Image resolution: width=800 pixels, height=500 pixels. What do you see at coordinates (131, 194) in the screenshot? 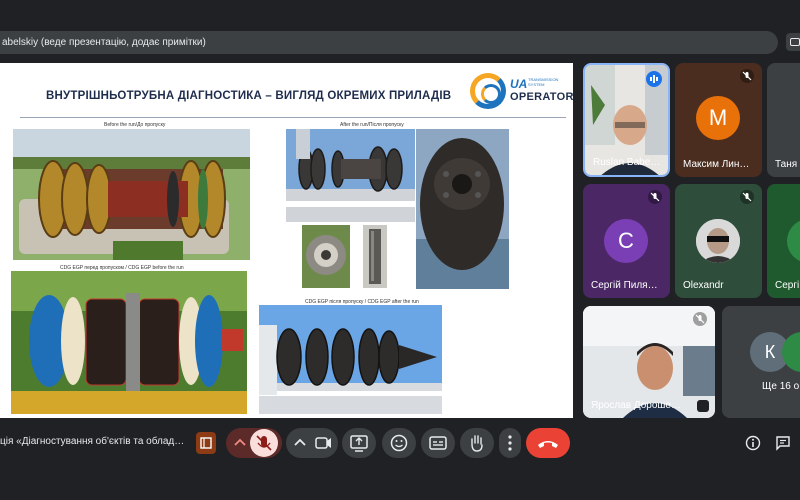
I see `photo-pig-before-run` at bounding box center [131, 194].